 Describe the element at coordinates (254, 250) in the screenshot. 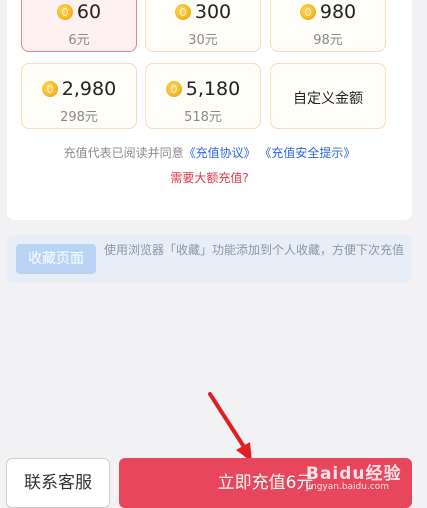

I see `bookmark-tip-text: 使用浏览器「收藏」功能添加到个人收藏，方便下次充值` at that location.